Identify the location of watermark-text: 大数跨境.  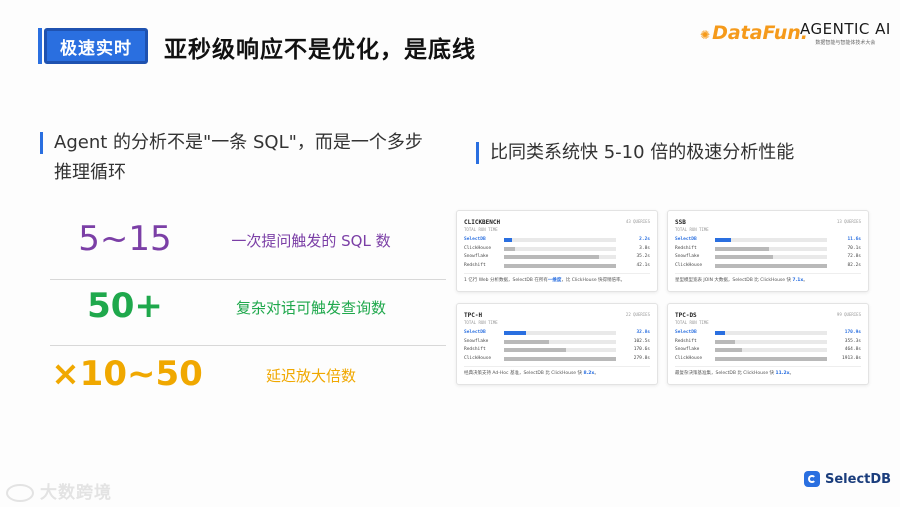
(76, 493).